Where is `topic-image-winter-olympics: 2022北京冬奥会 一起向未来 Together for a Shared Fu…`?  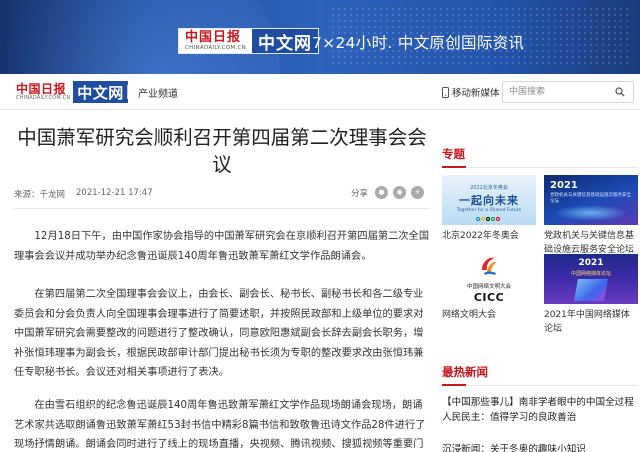 topic-image-winter-olympics: 2022北京冬奥会 一起向未来 Together for a Shared Fu… is located at coordinates (489, 200).